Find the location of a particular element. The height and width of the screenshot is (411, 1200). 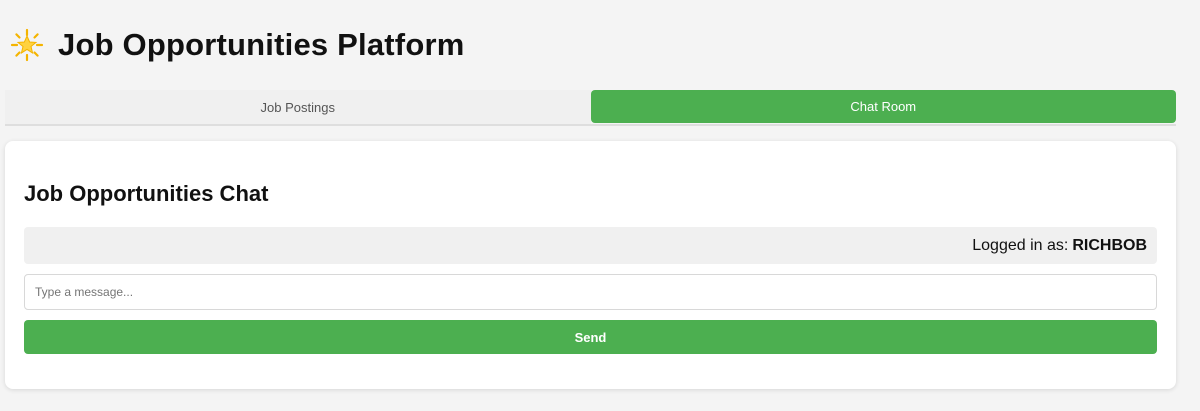

logged-in-bar: Logged in as: RICHBOB is located at coordinates (590, 245).